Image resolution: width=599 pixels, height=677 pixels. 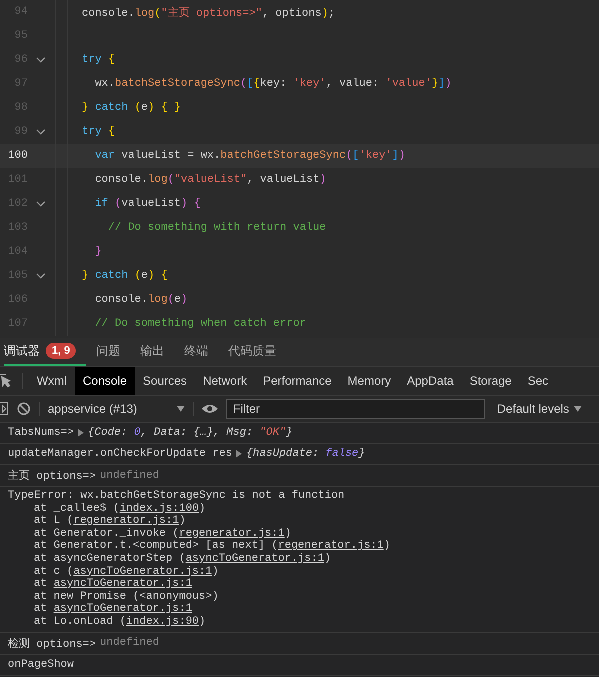 I want to click on levels-dropdown: Default levels, so click(x=539, y=409).